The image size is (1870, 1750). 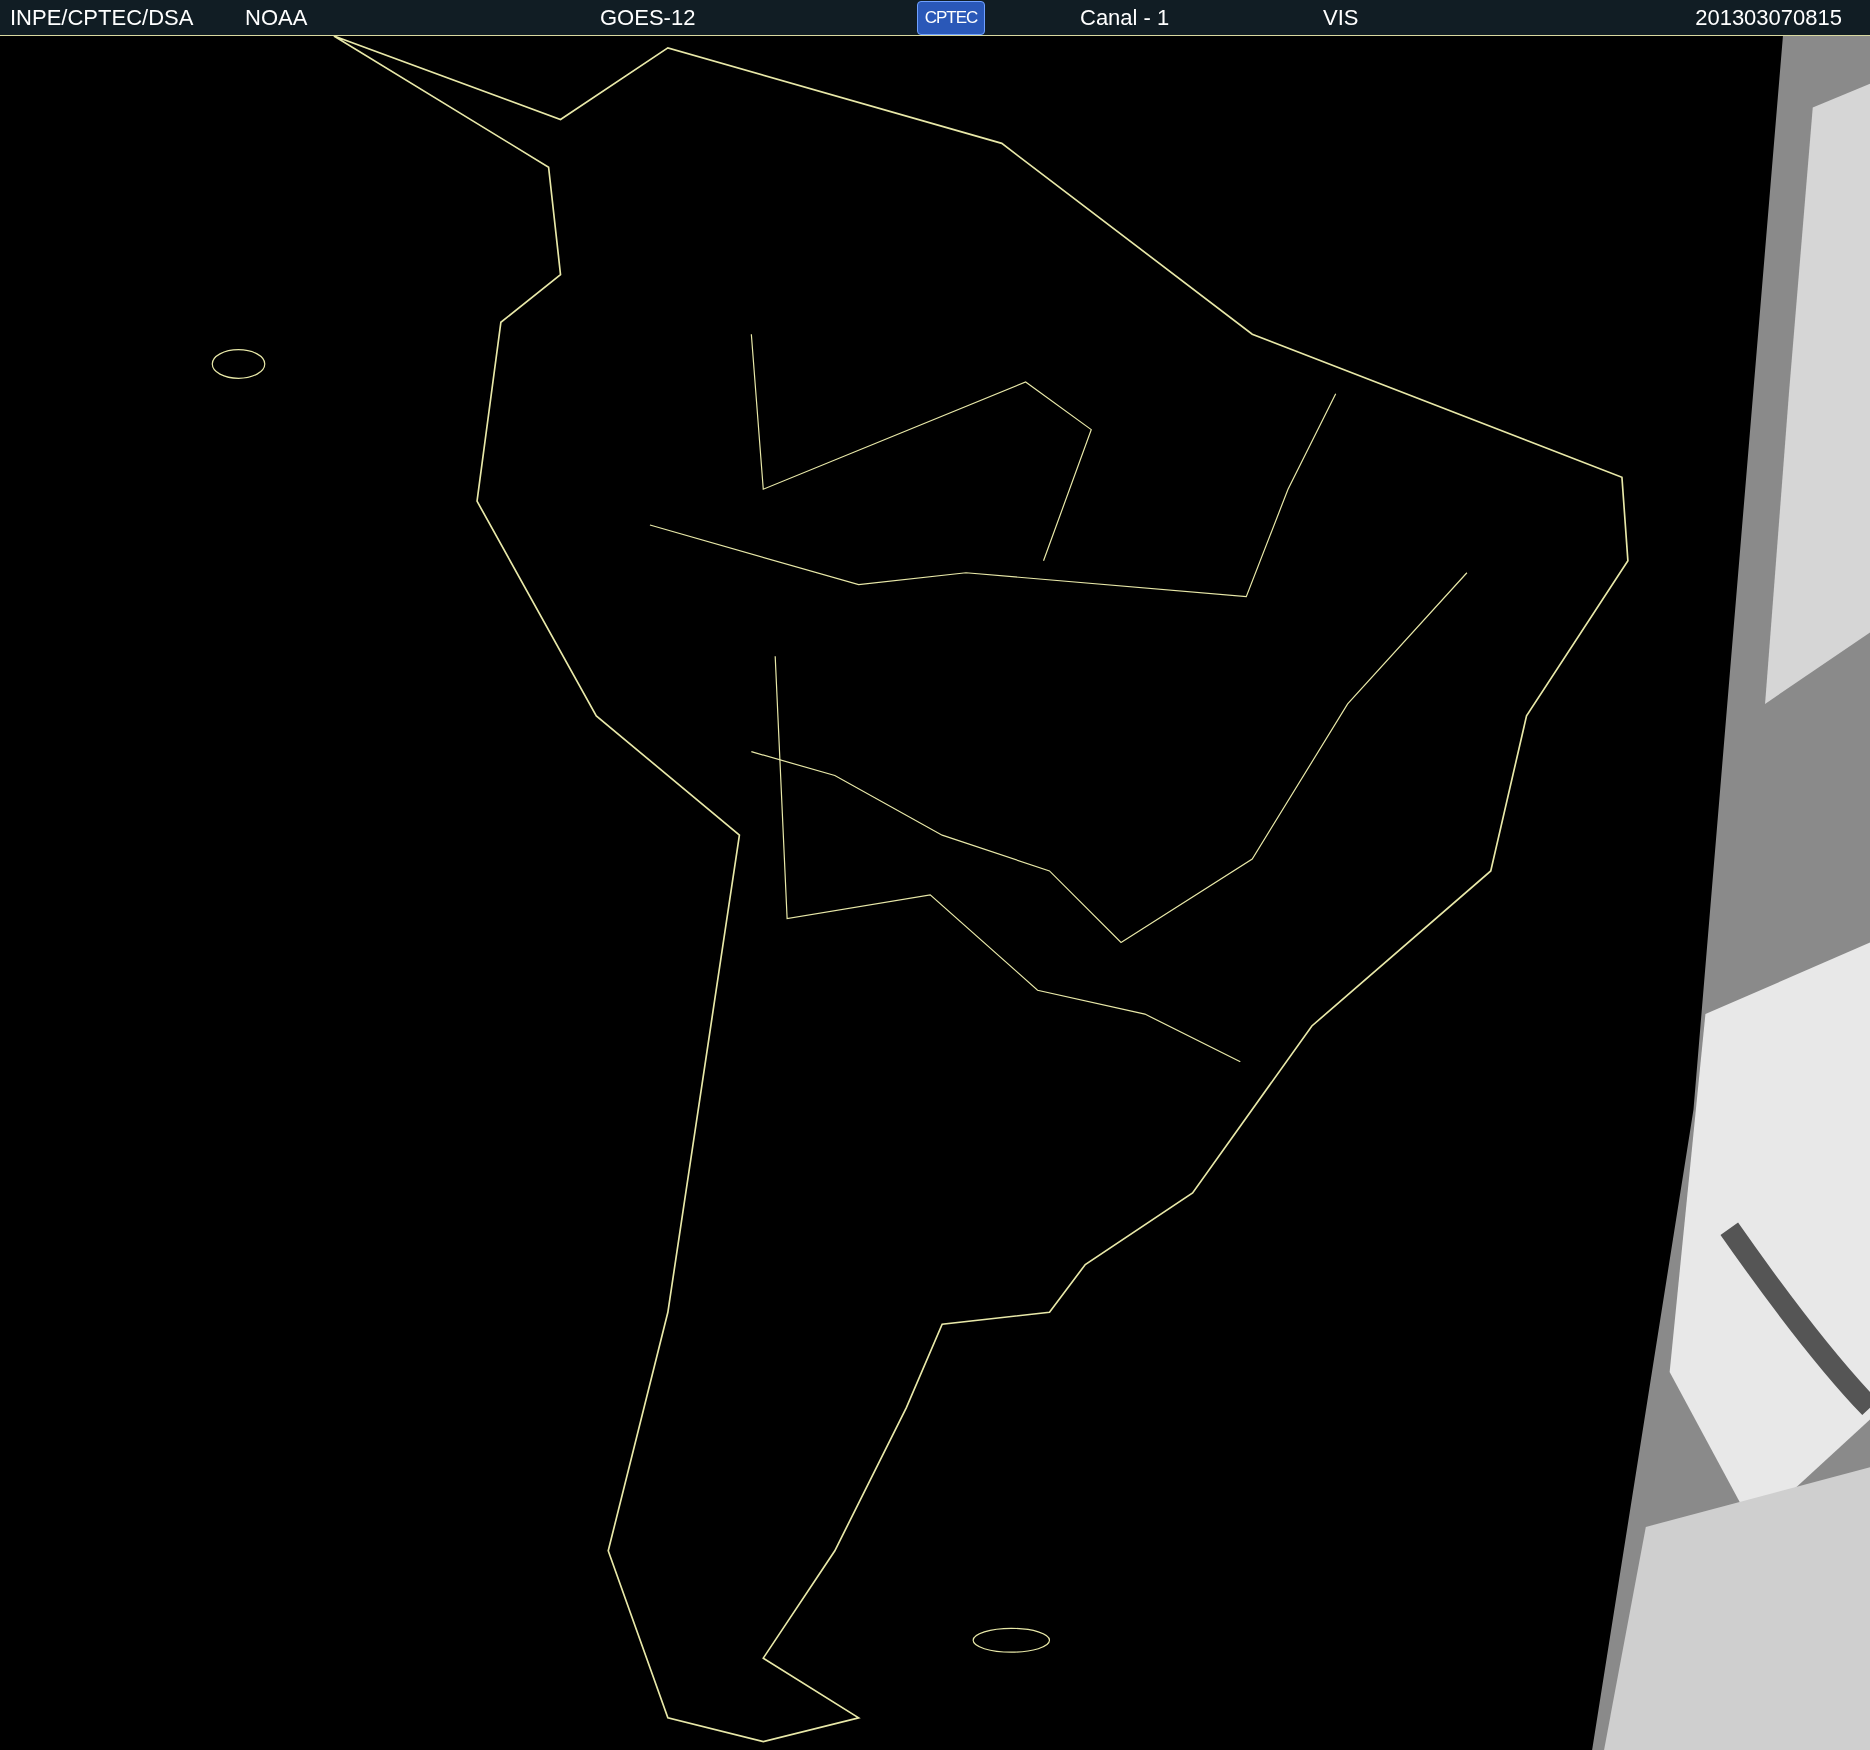 What do you see at coordinates (1768, 17) in the screenshot?
I see `header-label: 201303070815` at bounding box center [1768, 17].